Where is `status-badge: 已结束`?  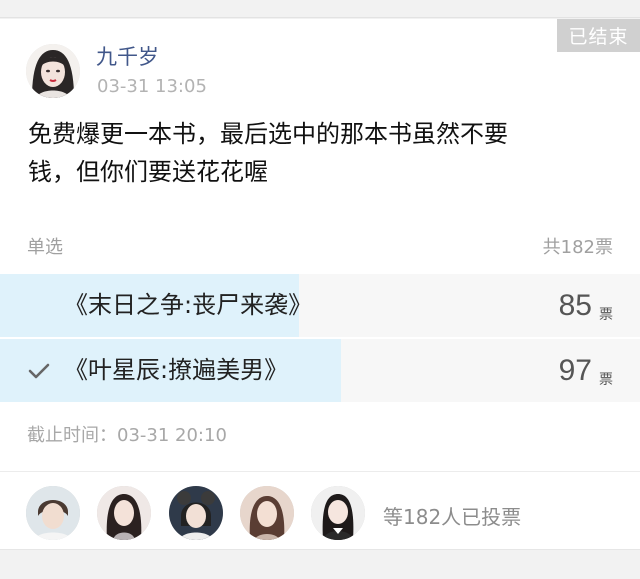 status-badge: 已结束 is located at coordinates (598, 35).